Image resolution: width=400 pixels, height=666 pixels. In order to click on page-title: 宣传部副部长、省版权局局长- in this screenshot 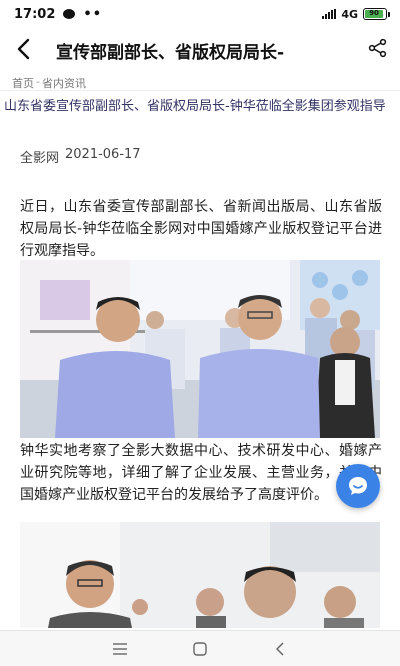, I will do `click(170, 53)`.